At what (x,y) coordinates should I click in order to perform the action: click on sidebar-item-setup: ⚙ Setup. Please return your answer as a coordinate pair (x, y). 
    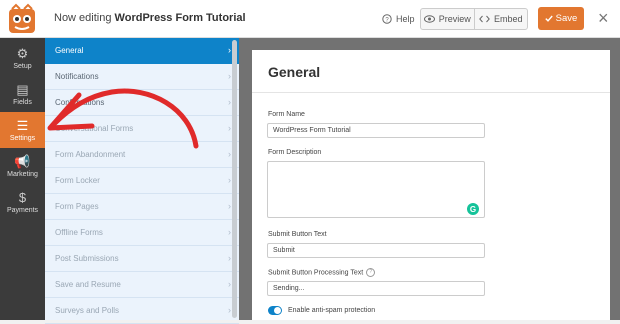
    Looking at the image, I should click on (22, 58).